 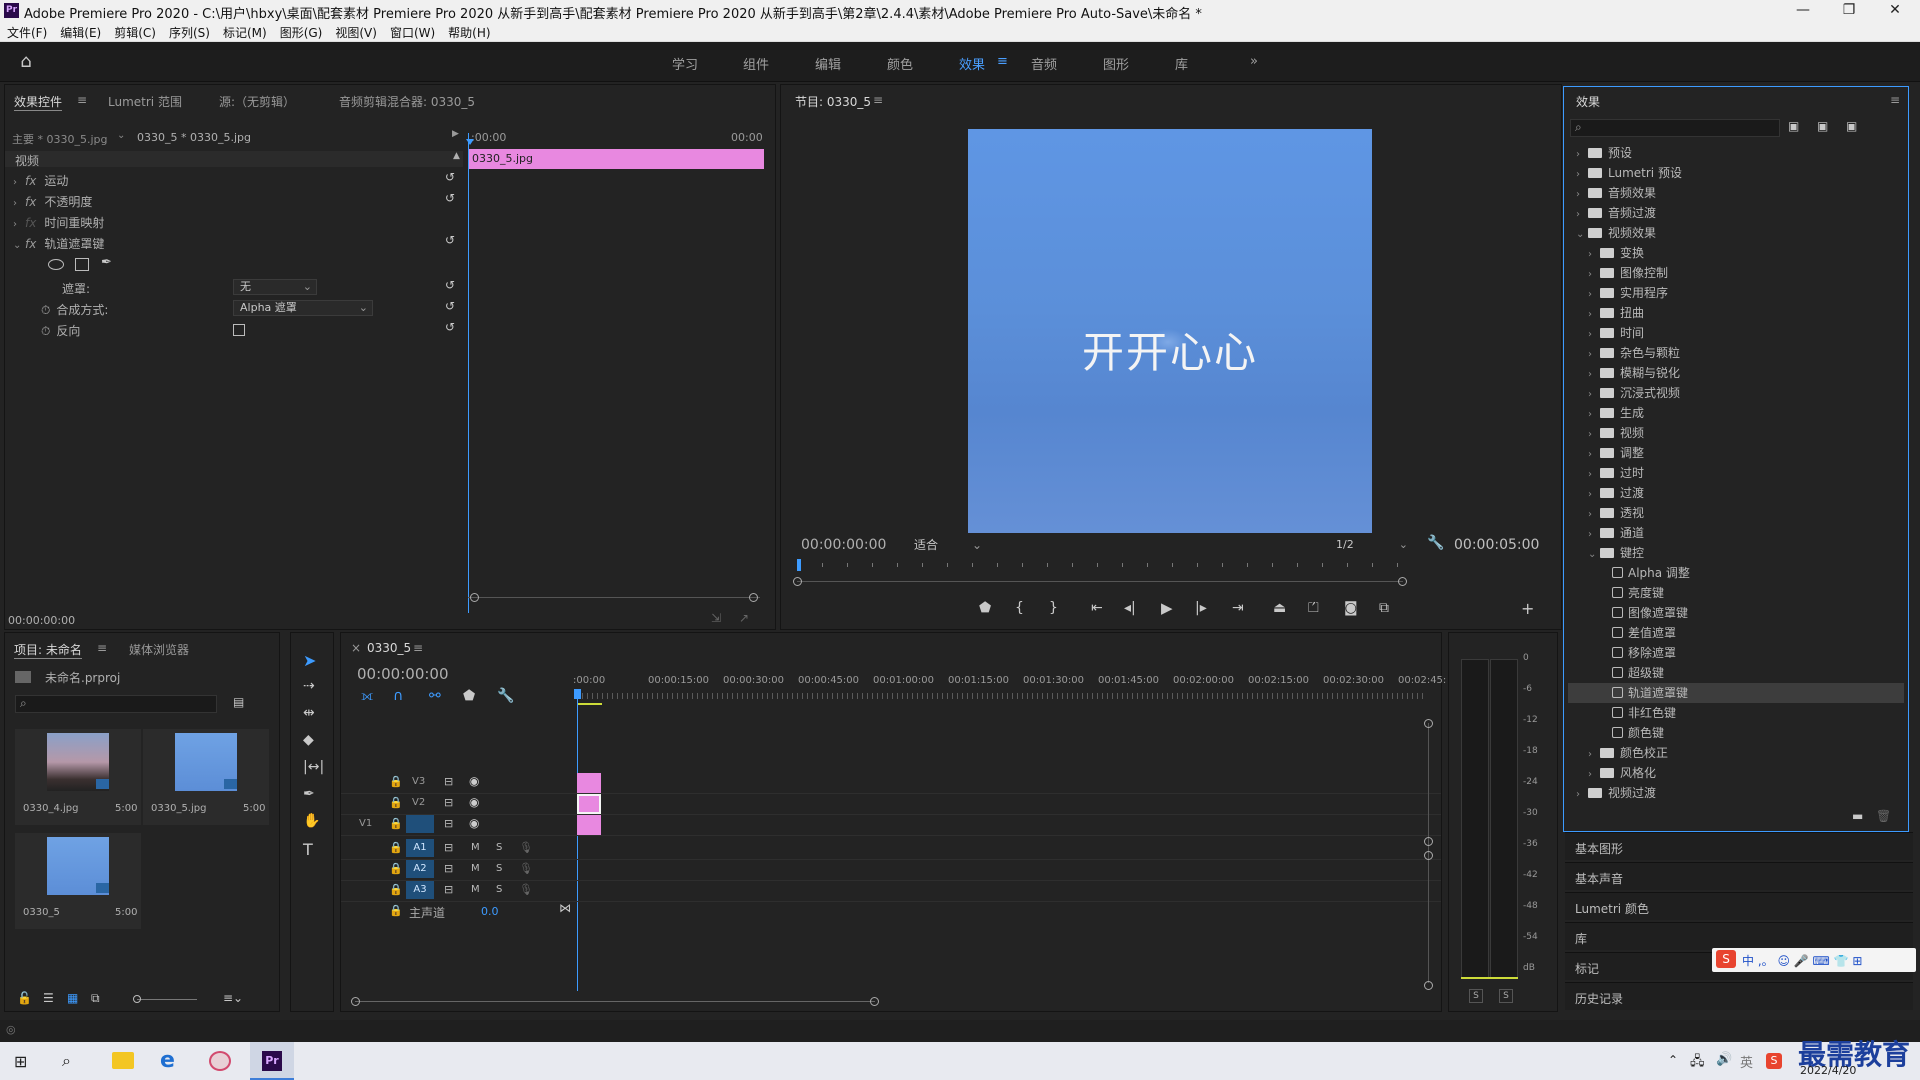 I want to click on taskbar-search-icon: ⌕, so click(x=66, y=1061).